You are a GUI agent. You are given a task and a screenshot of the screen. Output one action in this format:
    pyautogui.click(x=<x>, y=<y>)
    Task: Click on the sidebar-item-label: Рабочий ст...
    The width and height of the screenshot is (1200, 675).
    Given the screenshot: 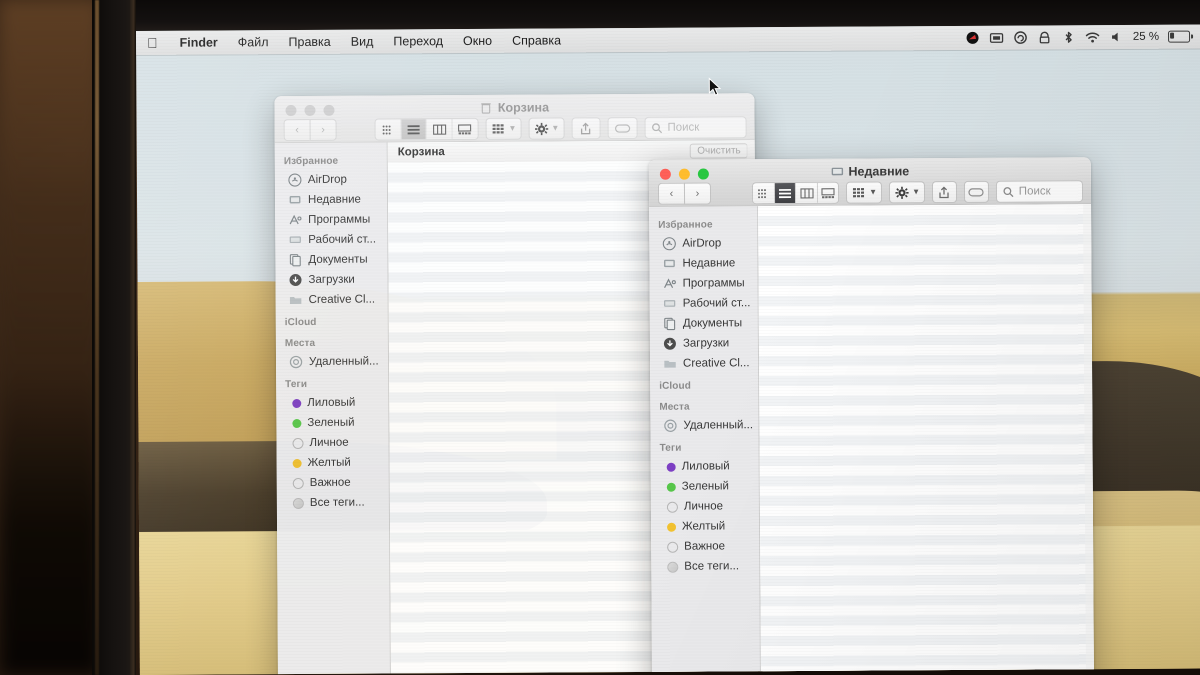 What is the action you would take?
    pyautogui.click(x=716, y=303)
    